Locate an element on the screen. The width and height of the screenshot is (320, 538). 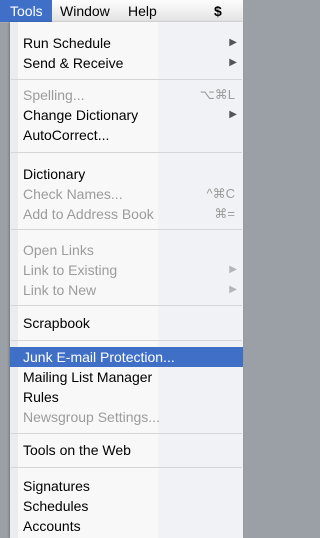
menu-item-signatures: Signatures is located at coordinates (126, 486).